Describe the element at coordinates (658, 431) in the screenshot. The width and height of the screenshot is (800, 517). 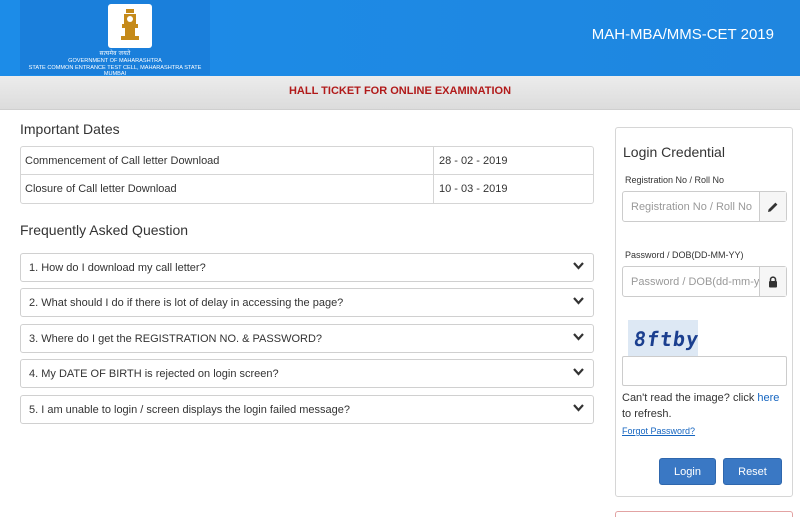
I see `forgot-password-link: Forgot Password?` at that location.